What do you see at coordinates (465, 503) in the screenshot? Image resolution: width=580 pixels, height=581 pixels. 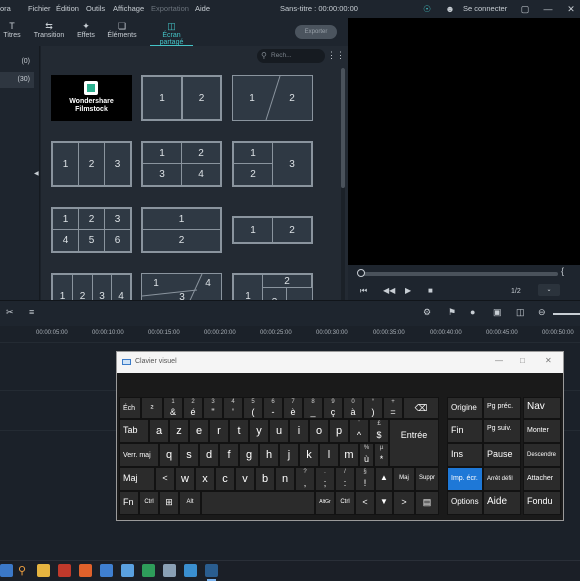 I see `key-options: Options` at bounding box center [465, 503].